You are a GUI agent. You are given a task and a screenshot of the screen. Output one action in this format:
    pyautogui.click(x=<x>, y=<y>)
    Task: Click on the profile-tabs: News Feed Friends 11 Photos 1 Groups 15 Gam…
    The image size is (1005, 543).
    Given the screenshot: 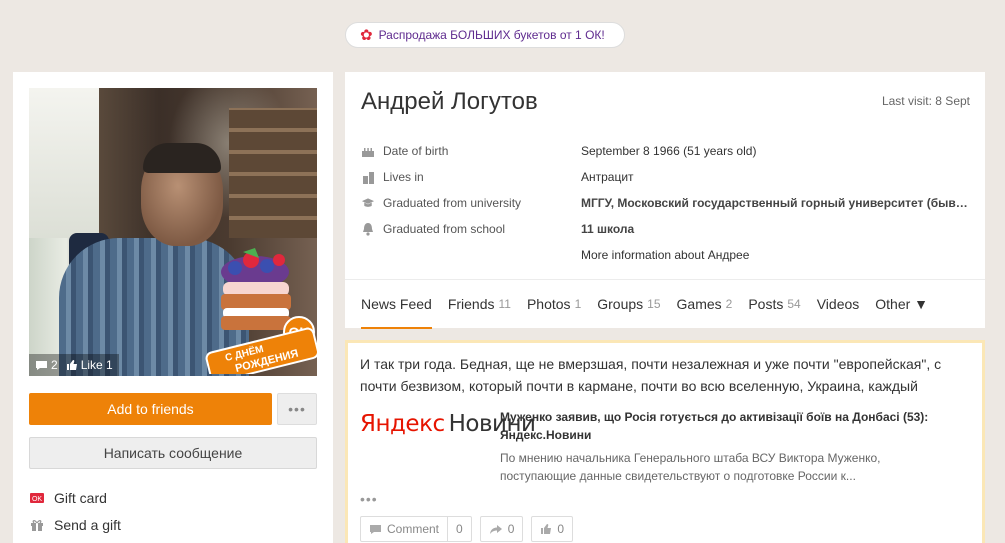 What is the action you would take?
    pyautogui.click(x=665, y=304)
    